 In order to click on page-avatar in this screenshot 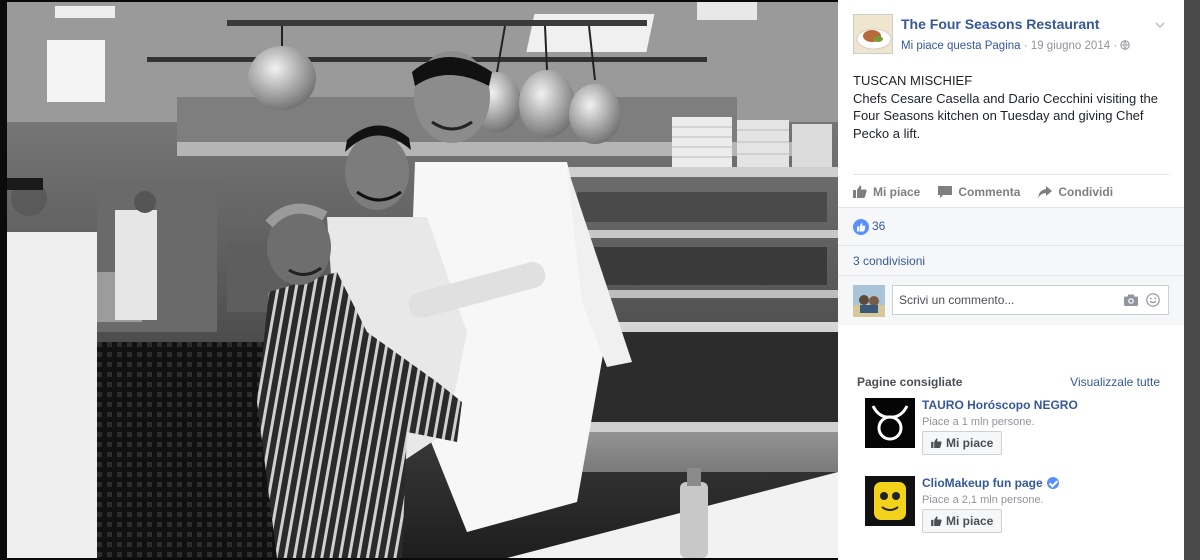, I will do `click(873, 34)`.